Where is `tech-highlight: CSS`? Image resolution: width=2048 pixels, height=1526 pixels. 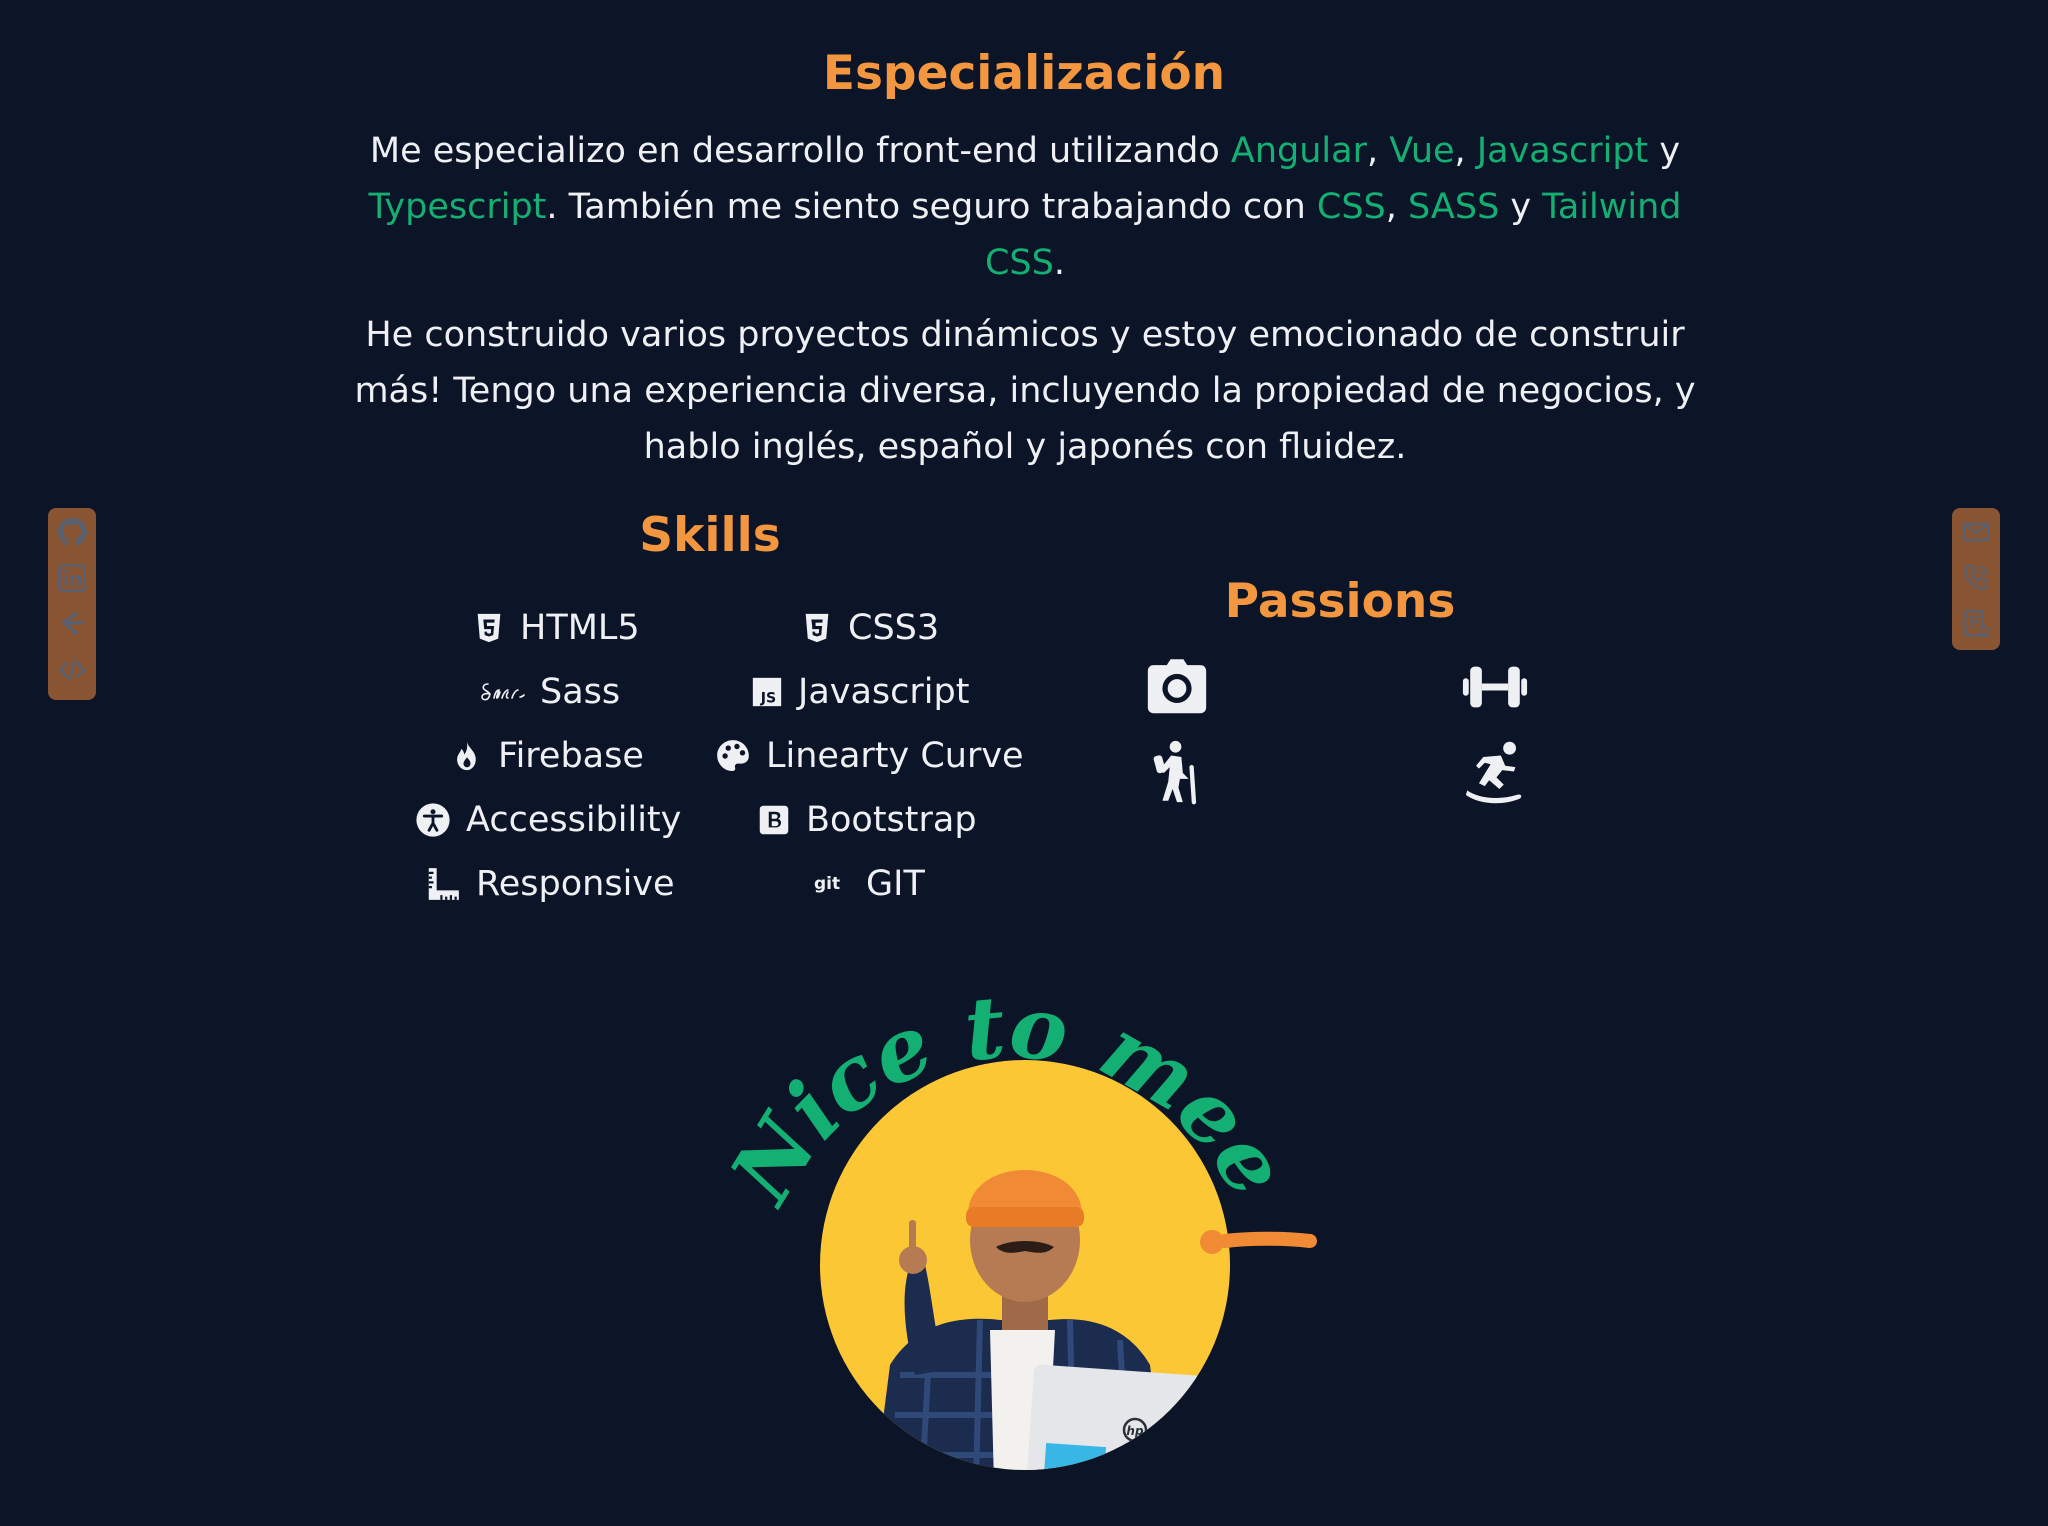 tech-highlight: CSS is located at coordinates (1351, 207).